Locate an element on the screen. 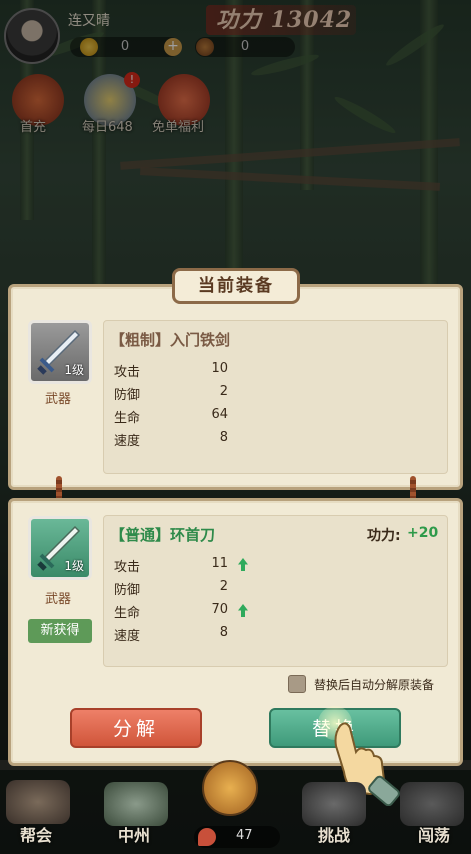 The height and width of the screenshot is (854, 471). new-weapon-name: 【普通】环首刀 is located at coordinates (163, 535).